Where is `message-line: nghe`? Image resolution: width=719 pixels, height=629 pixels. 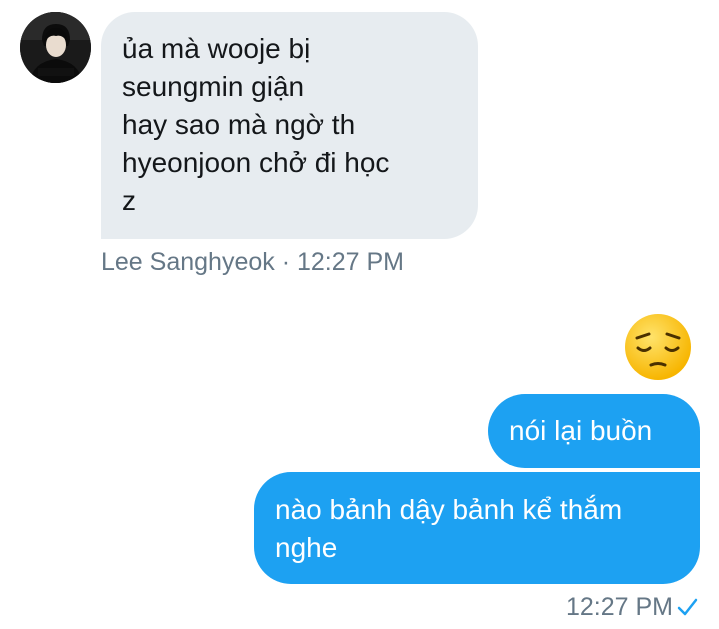 message-line: nghe is located at coordinates (306, 547).